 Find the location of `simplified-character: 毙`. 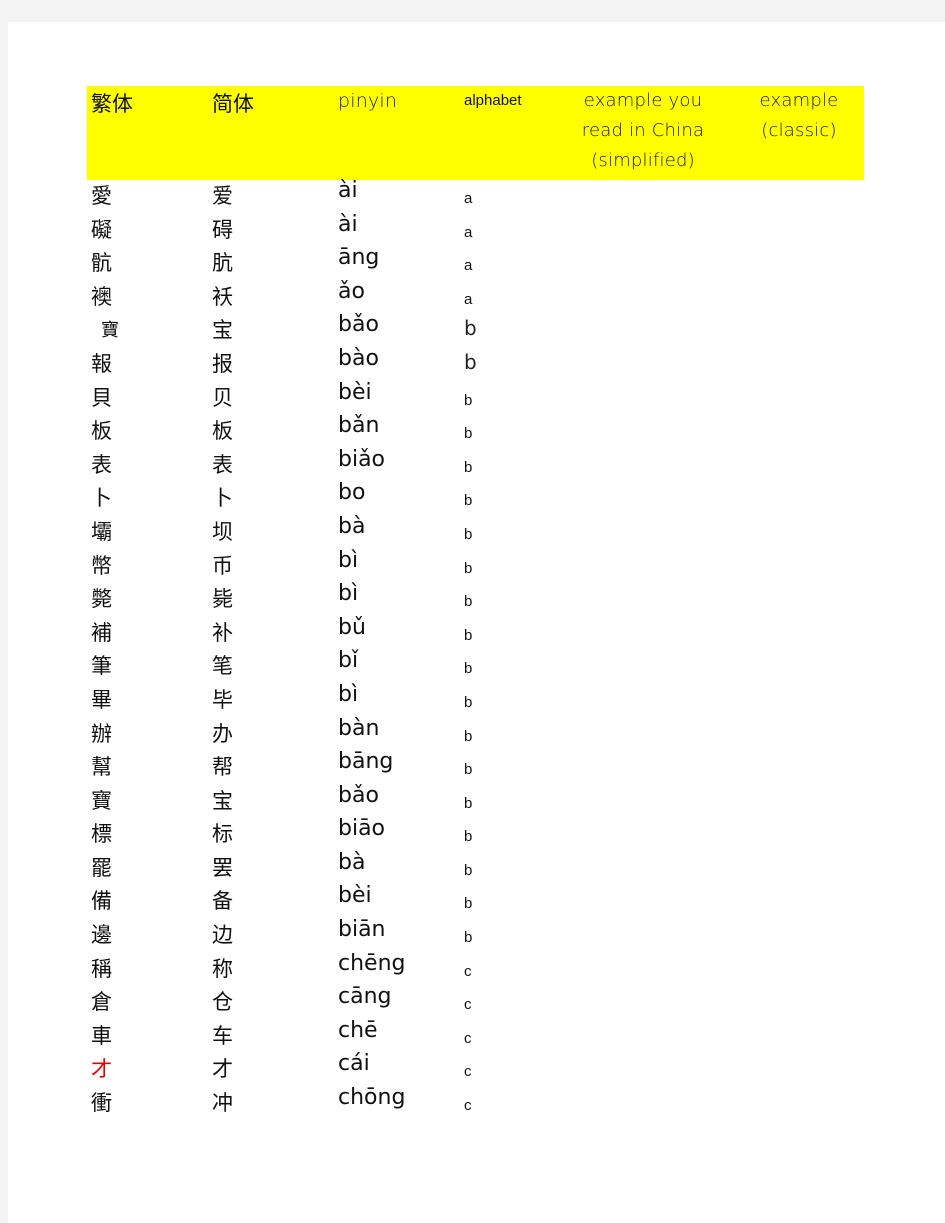

simplified-character: 毙 is located at coordinates (222, 599).